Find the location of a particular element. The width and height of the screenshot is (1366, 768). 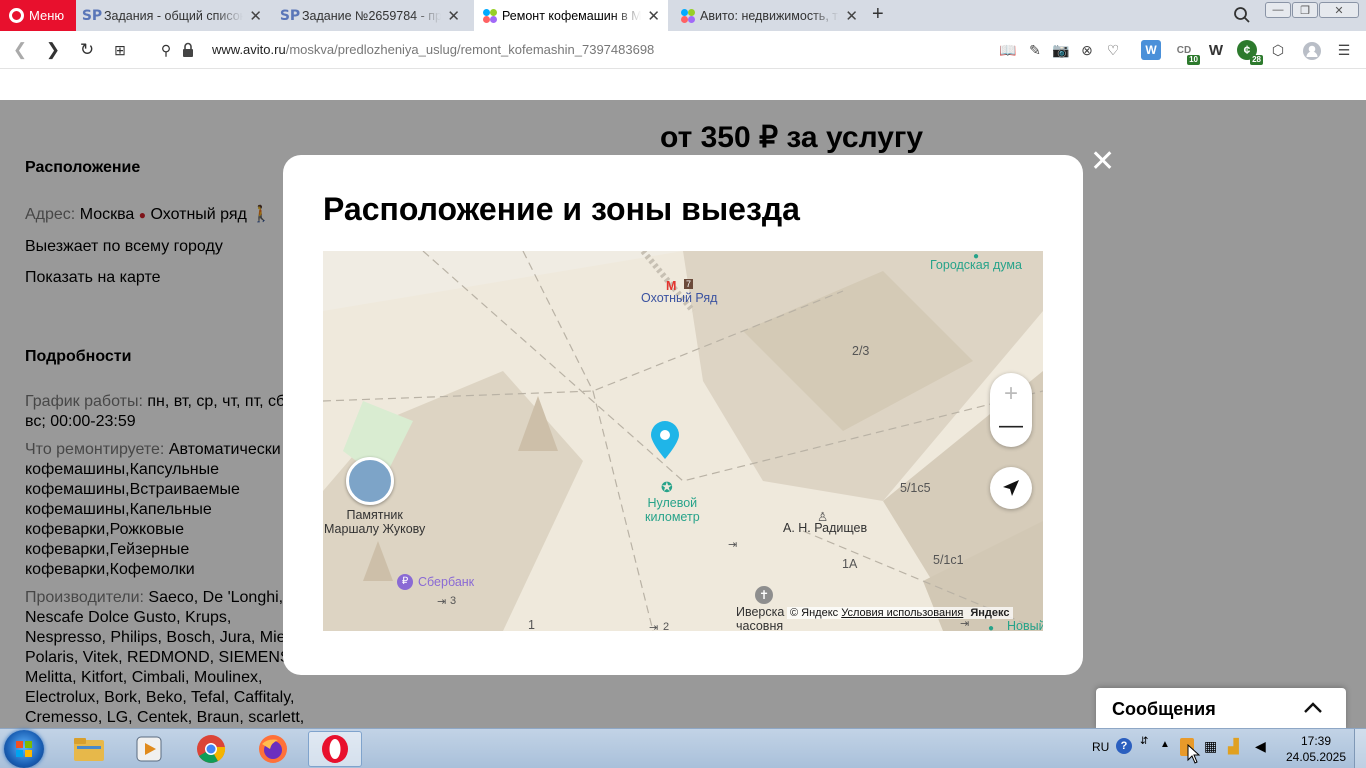

language-indicator: RU is located at coordinates (1100, 747).